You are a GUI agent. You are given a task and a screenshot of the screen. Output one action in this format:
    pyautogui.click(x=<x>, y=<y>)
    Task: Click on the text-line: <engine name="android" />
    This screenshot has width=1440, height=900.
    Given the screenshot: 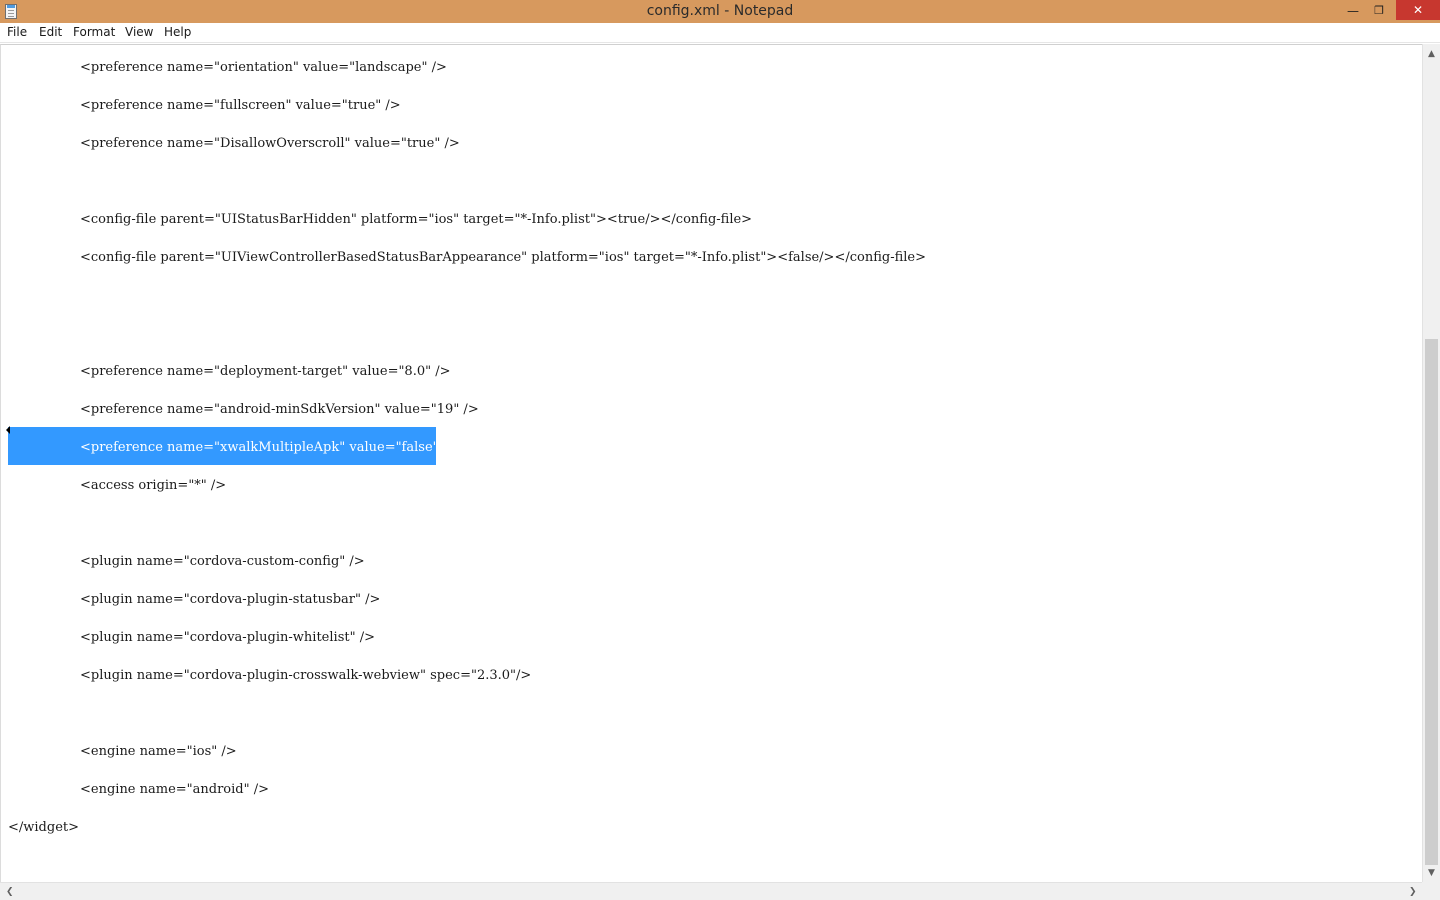 What is the action you would take?
    pyautogui.click(x=174, y=790)
    